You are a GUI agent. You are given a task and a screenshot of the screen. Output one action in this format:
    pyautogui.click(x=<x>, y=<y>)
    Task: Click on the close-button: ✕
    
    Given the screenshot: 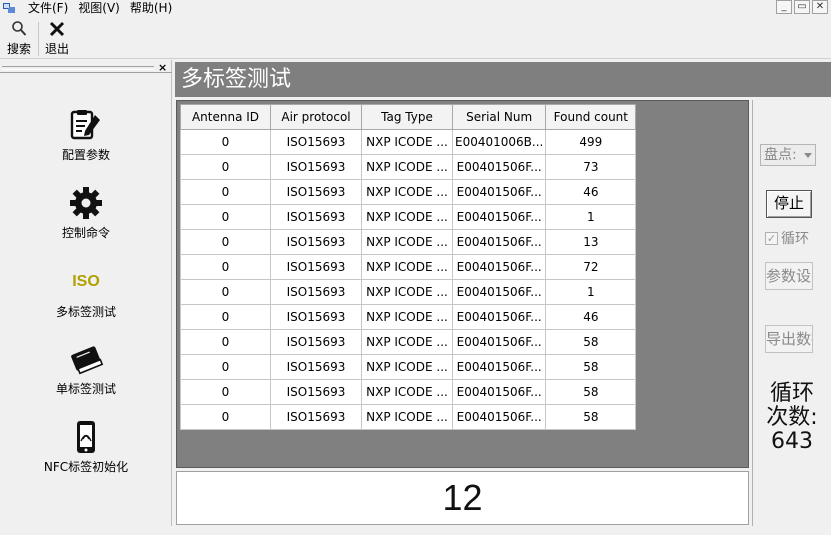 What is the action you would take?
    pyautogui.click(x=820, y=7)
    